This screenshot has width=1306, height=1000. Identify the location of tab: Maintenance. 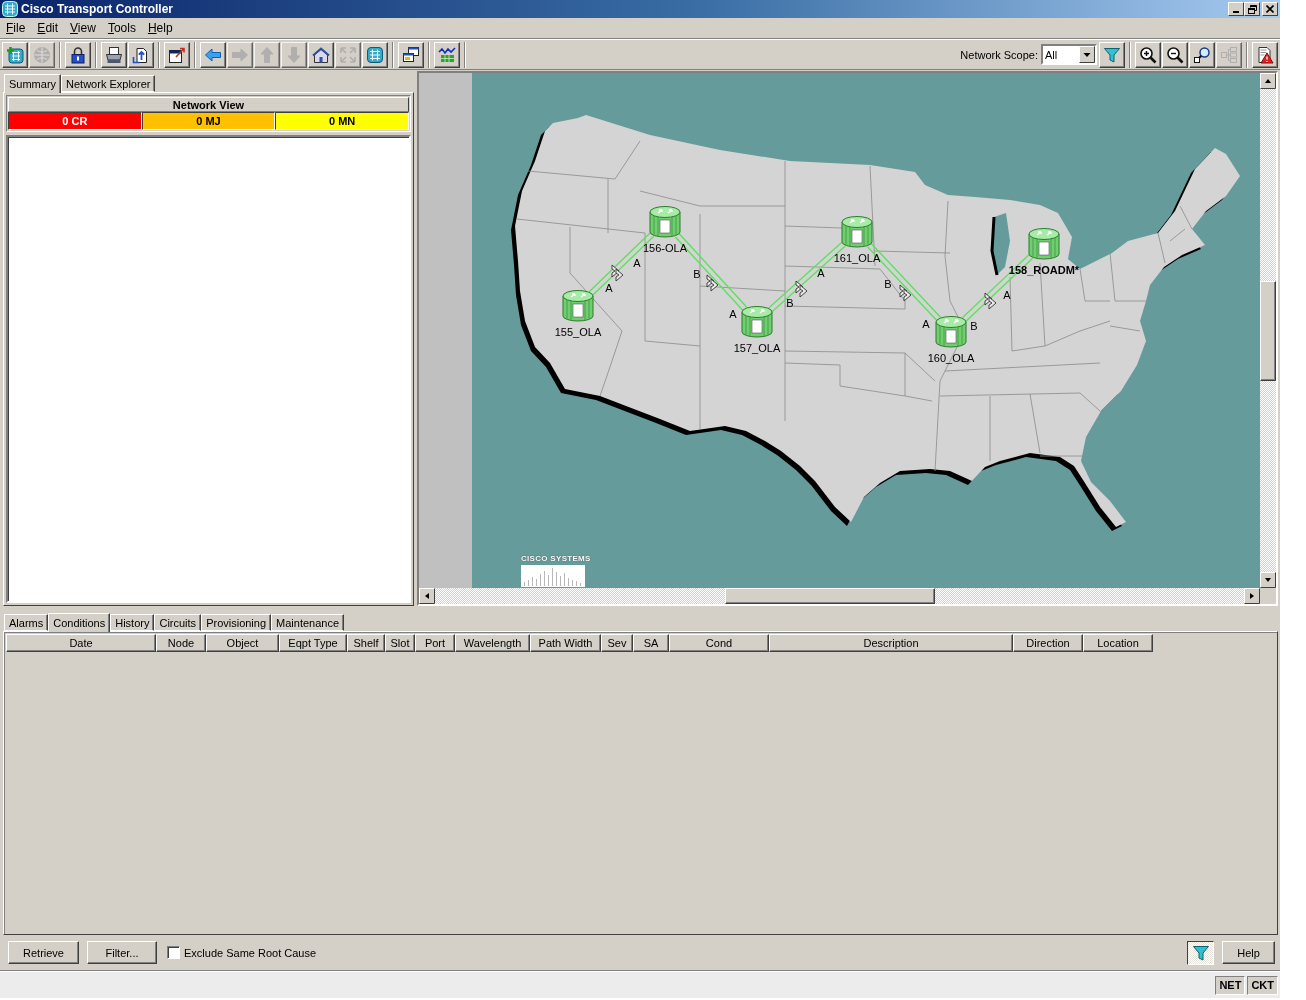
(308, 622).